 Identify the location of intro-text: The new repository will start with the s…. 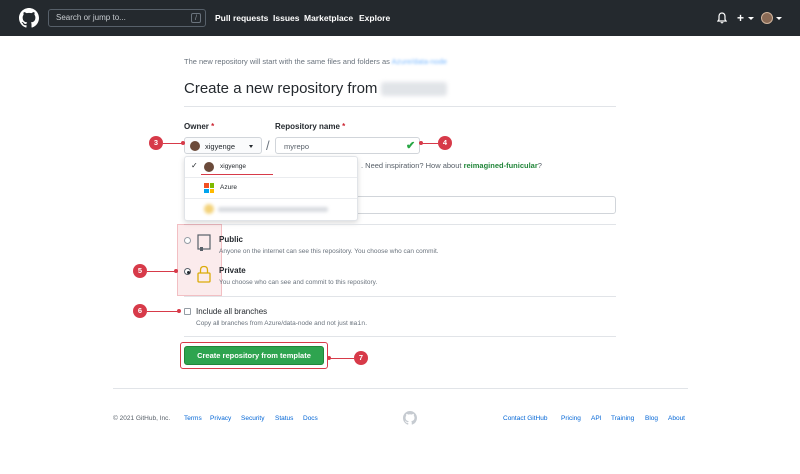
(287, 61).